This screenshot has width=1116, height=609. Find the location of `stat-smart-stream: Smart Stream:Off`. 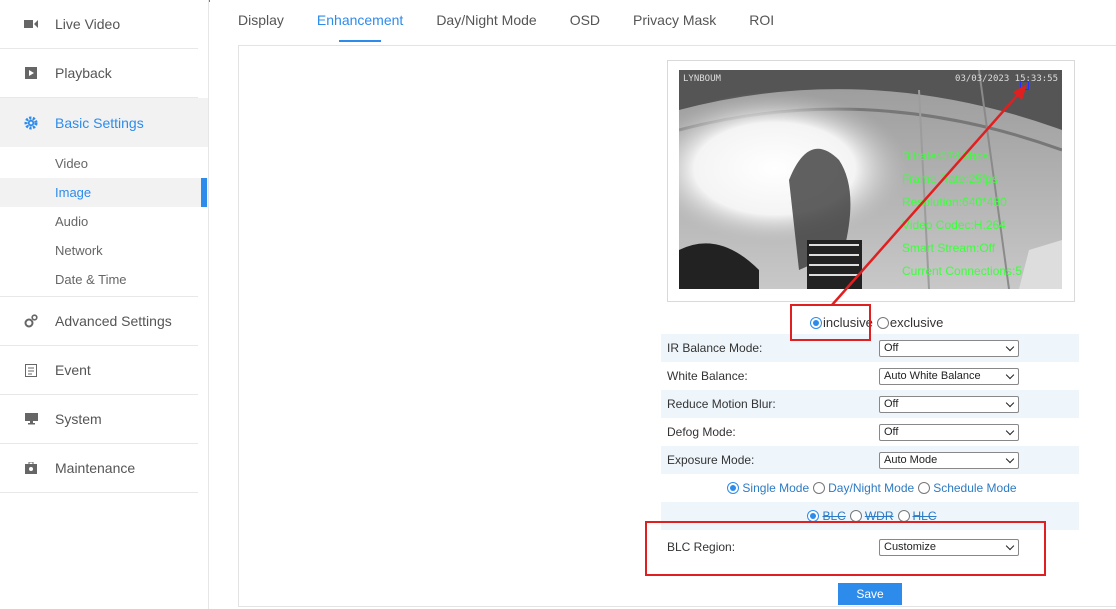

stat-smart-stream: Smart Stream:Off is located at coordinates (949, 248).